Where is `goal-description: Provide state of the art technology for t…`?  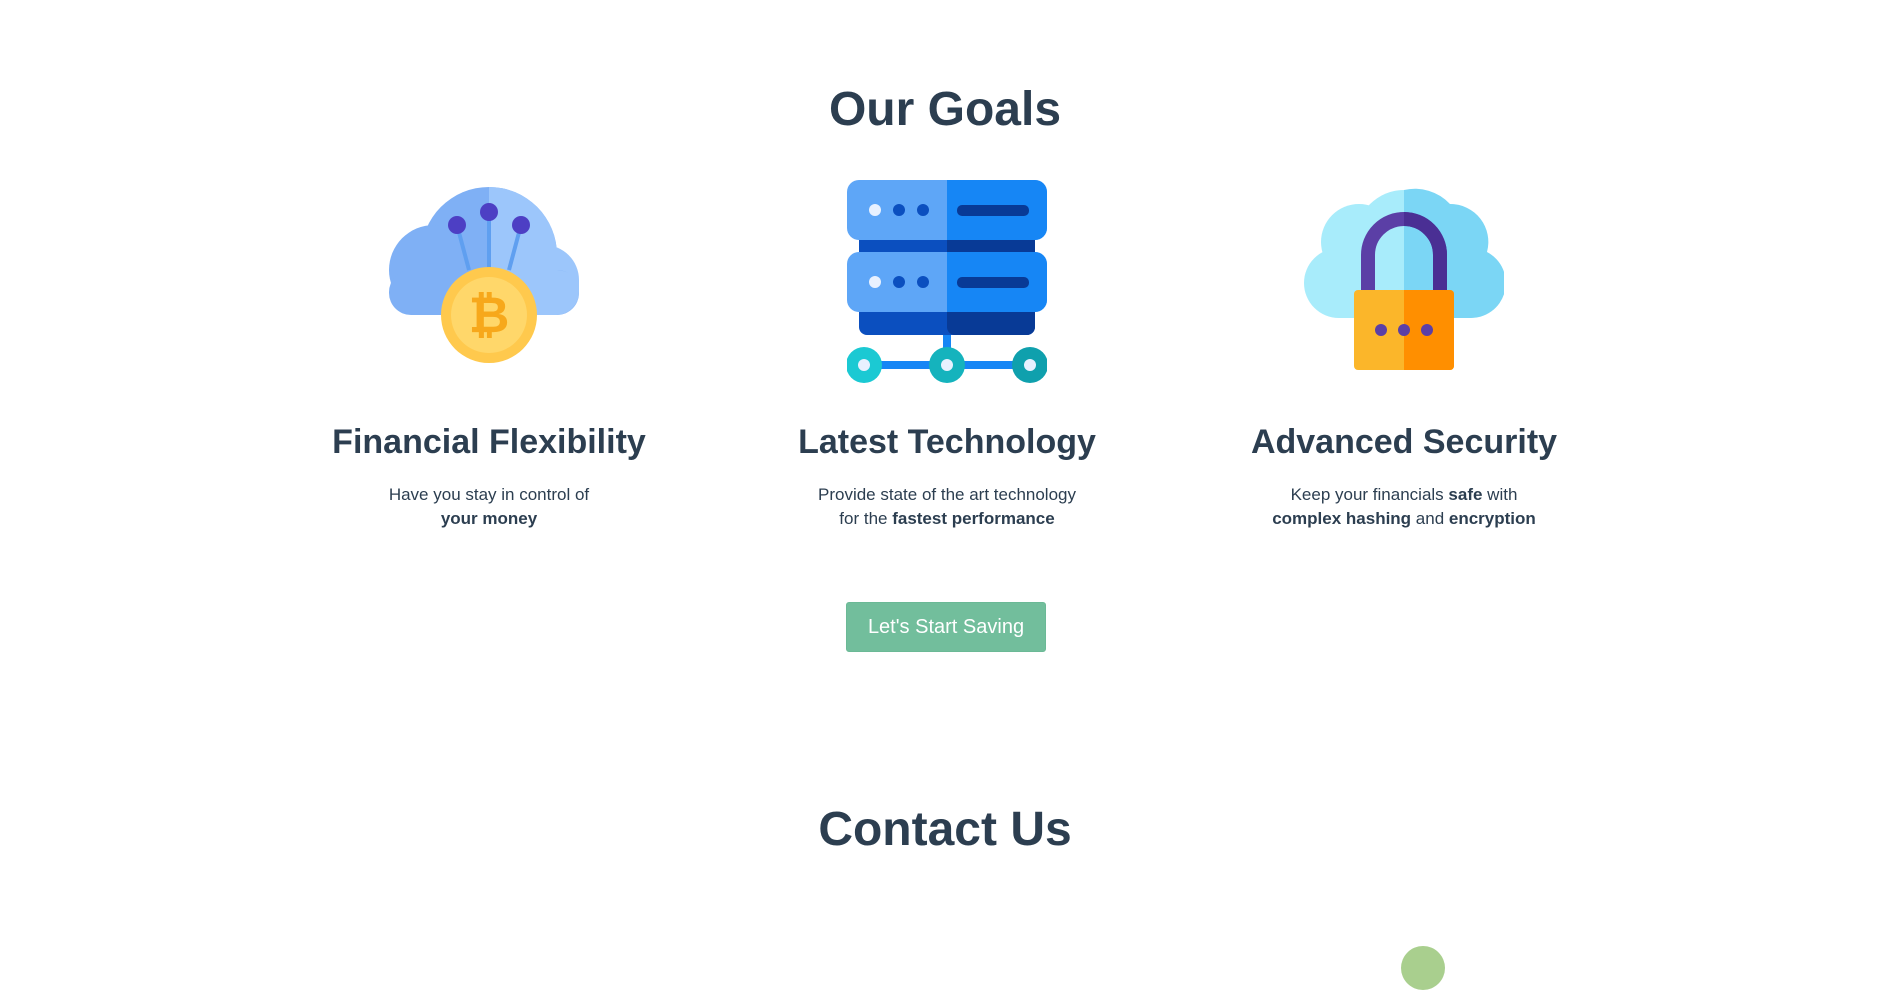
goal-description: Provide state of the art technology for t… is located at coordinates (947, 507).